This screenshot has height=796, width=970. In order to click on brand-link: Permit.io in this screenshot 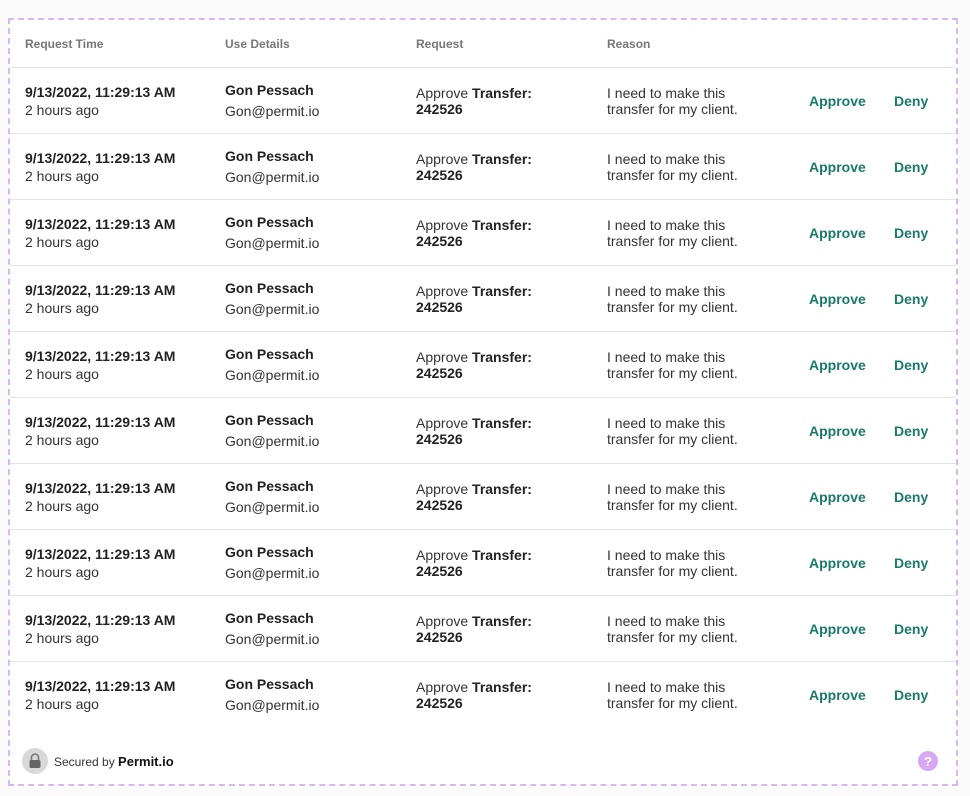, I will do `click(146, 761)`.